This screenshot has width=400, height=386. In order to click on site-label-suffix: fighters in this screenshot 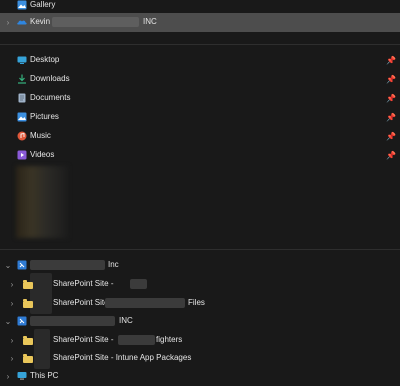, I will do `click(169, 339)`.